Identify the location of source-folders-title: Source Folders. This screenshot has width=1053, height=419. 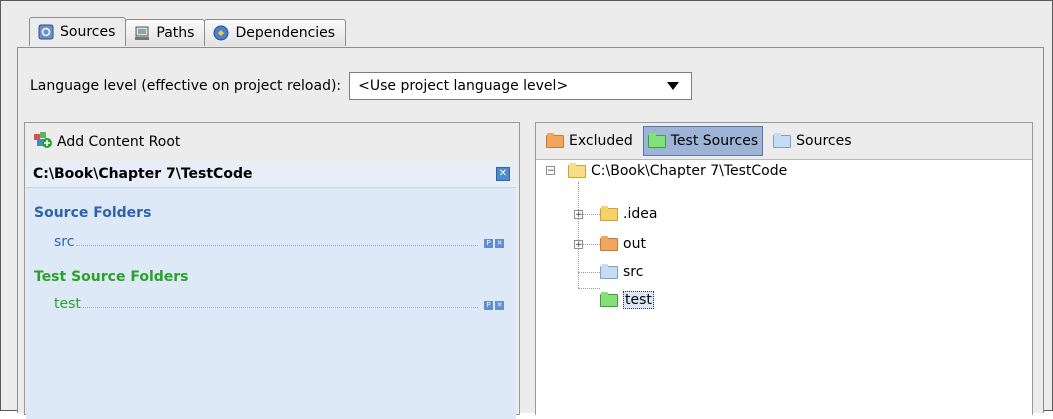
(93, 213).